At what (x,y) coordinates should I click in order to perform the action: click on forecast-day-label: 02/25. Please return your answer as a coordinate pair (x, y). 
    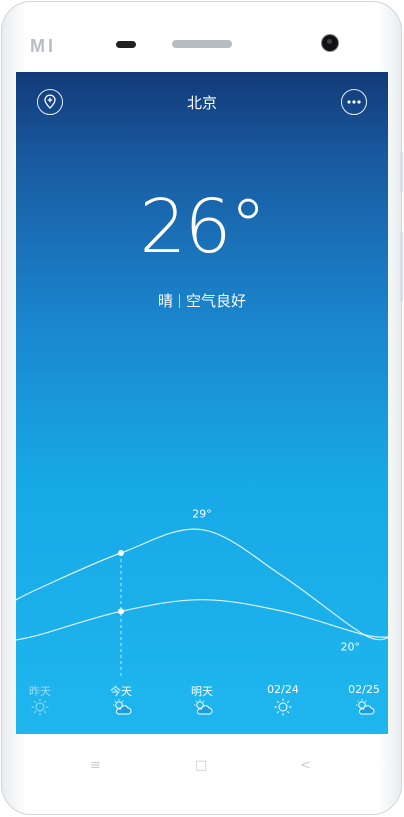
    Looking at the image, I should click on (361, 689).